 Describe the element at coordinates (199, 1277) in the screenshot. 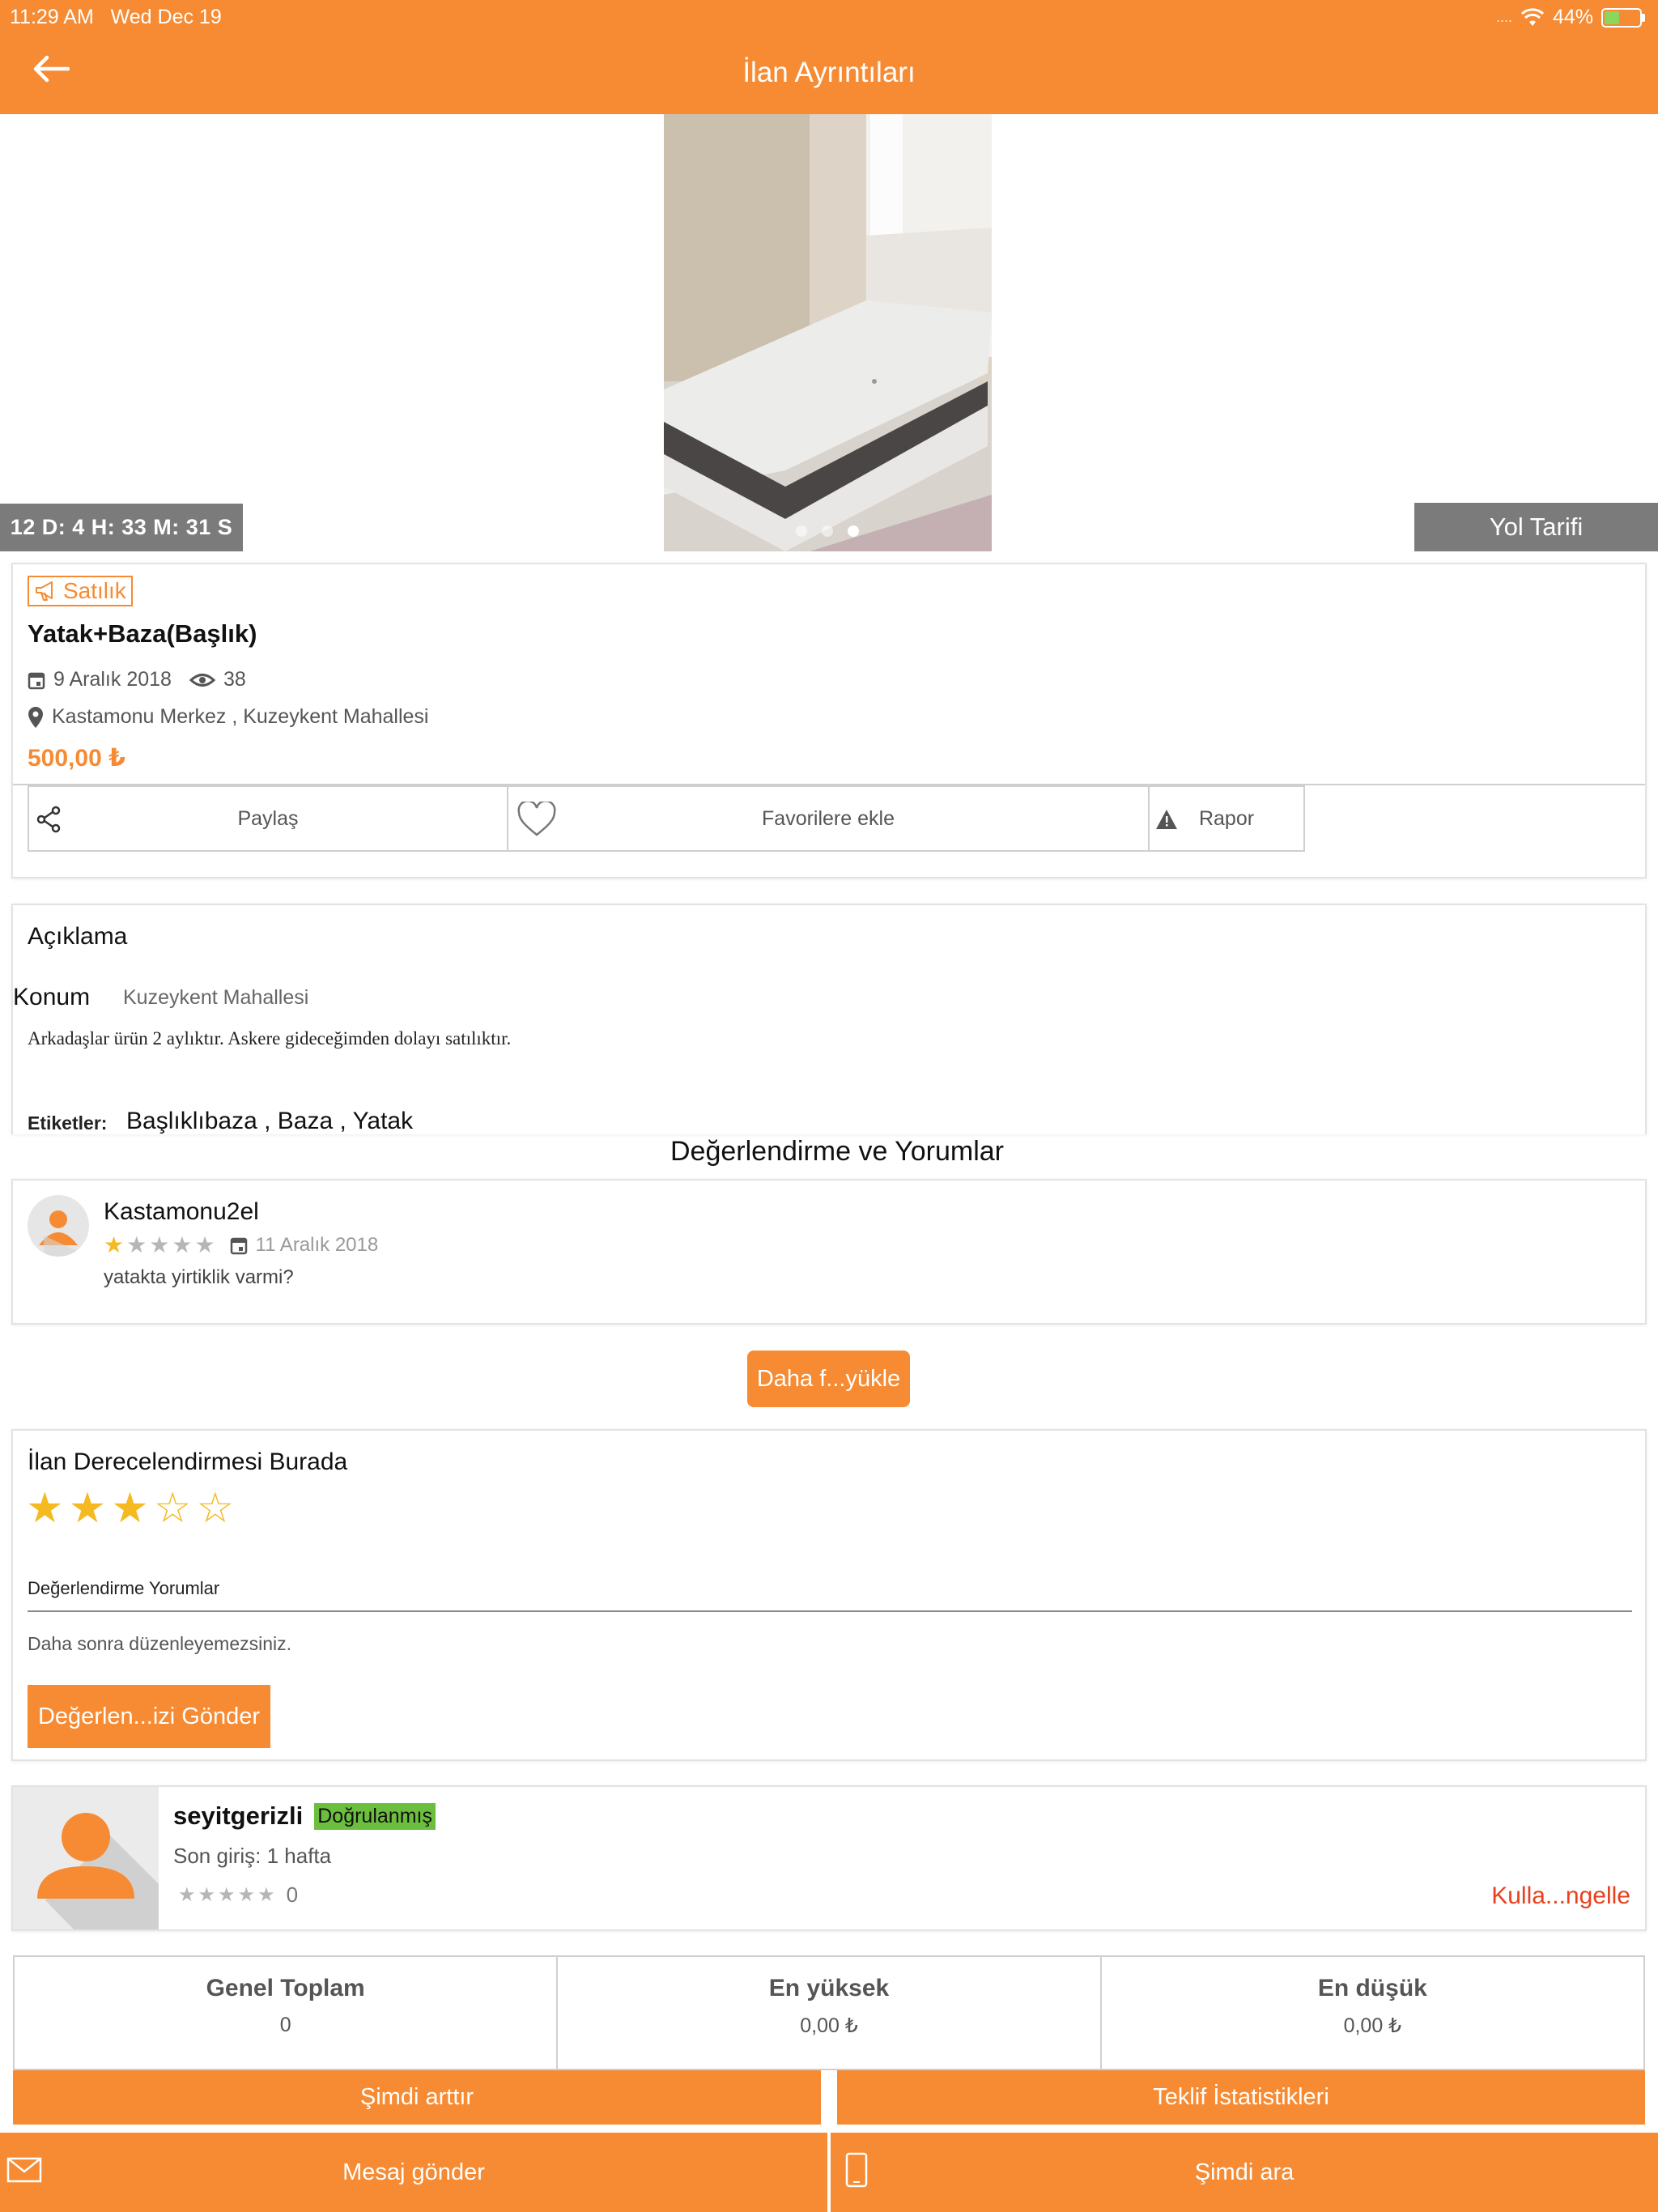

I see `review-text: yatakta yirtiklik varmi?` at that location.